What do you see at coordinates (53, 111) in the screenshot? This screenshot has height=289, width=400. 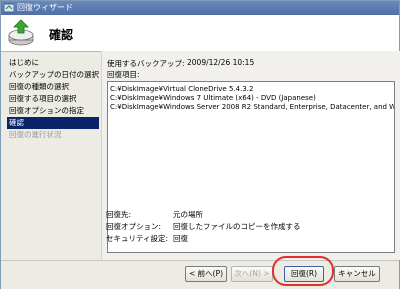 I see `step-recovery-options: 回復オプションの指定` at bounding box center [53, 111].